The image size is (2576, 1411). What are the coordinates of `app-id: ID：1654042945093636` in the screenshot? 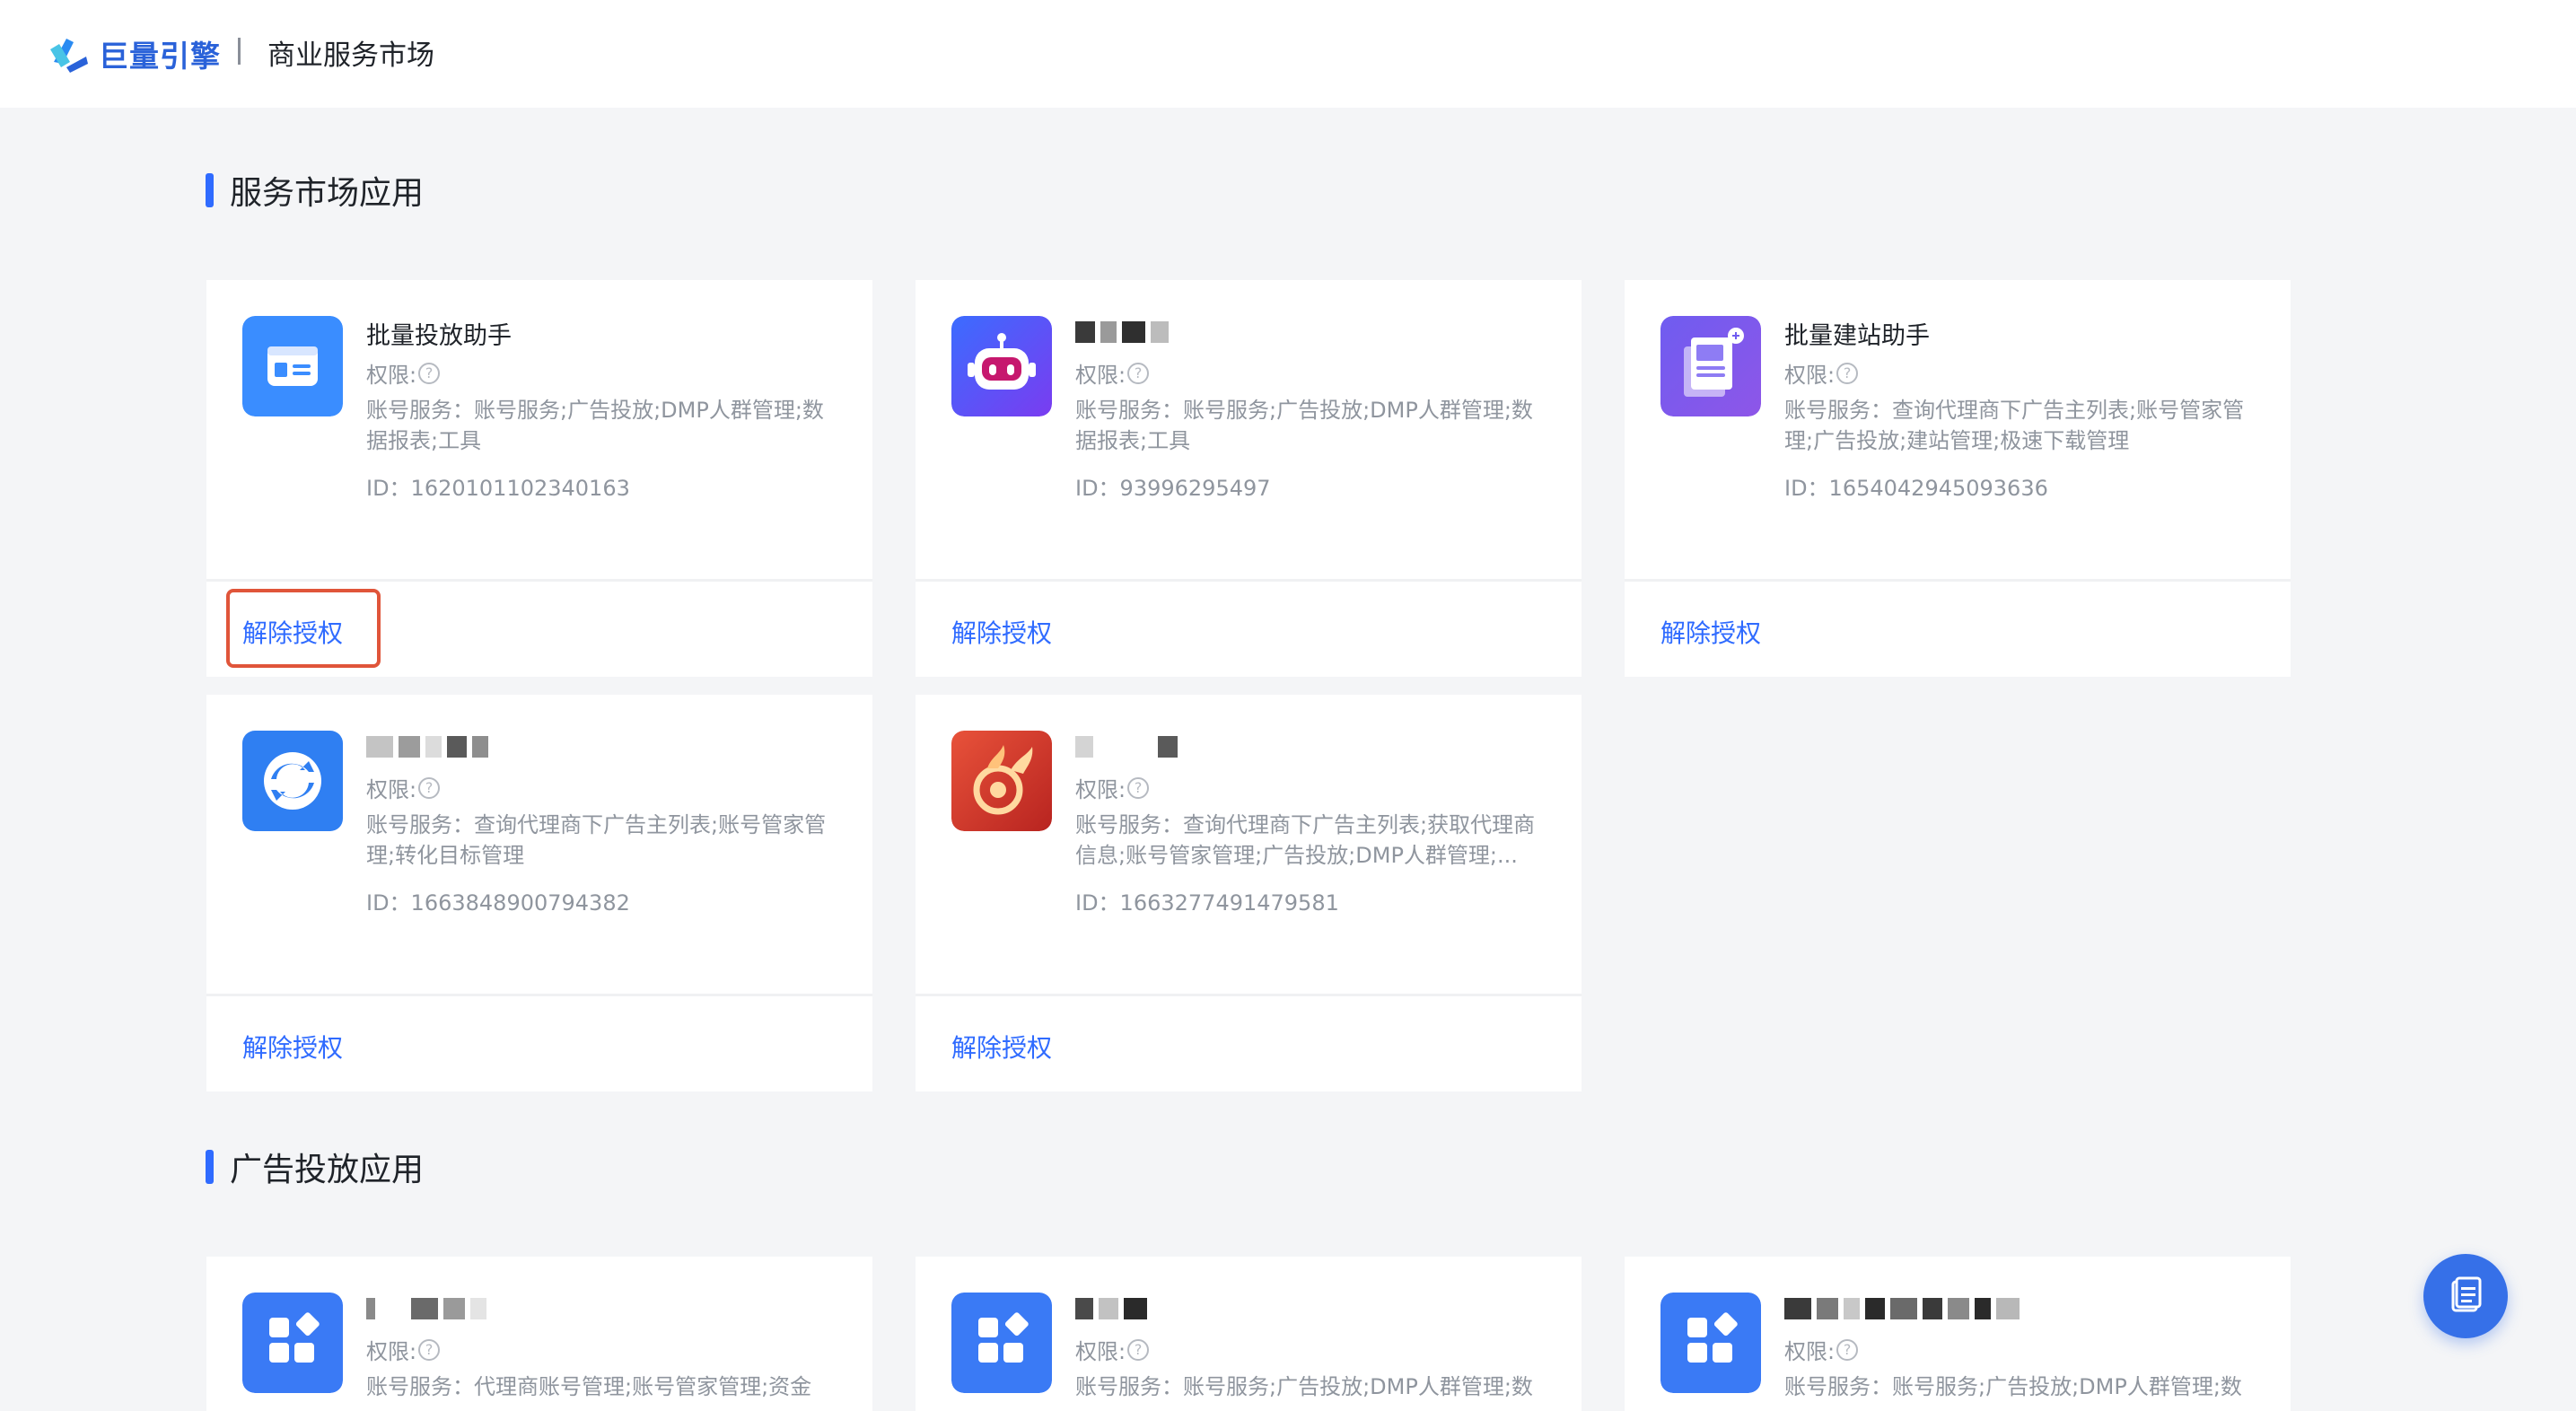 It's located at (1916, 488).